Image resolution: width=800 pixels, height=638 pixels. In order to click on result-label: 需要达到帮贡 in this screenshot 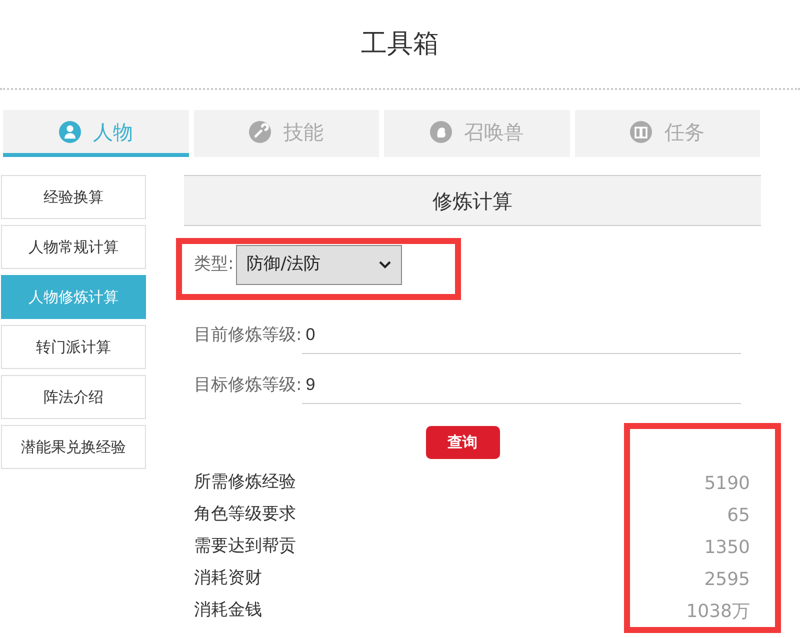, I will do `click(245, 546)`.